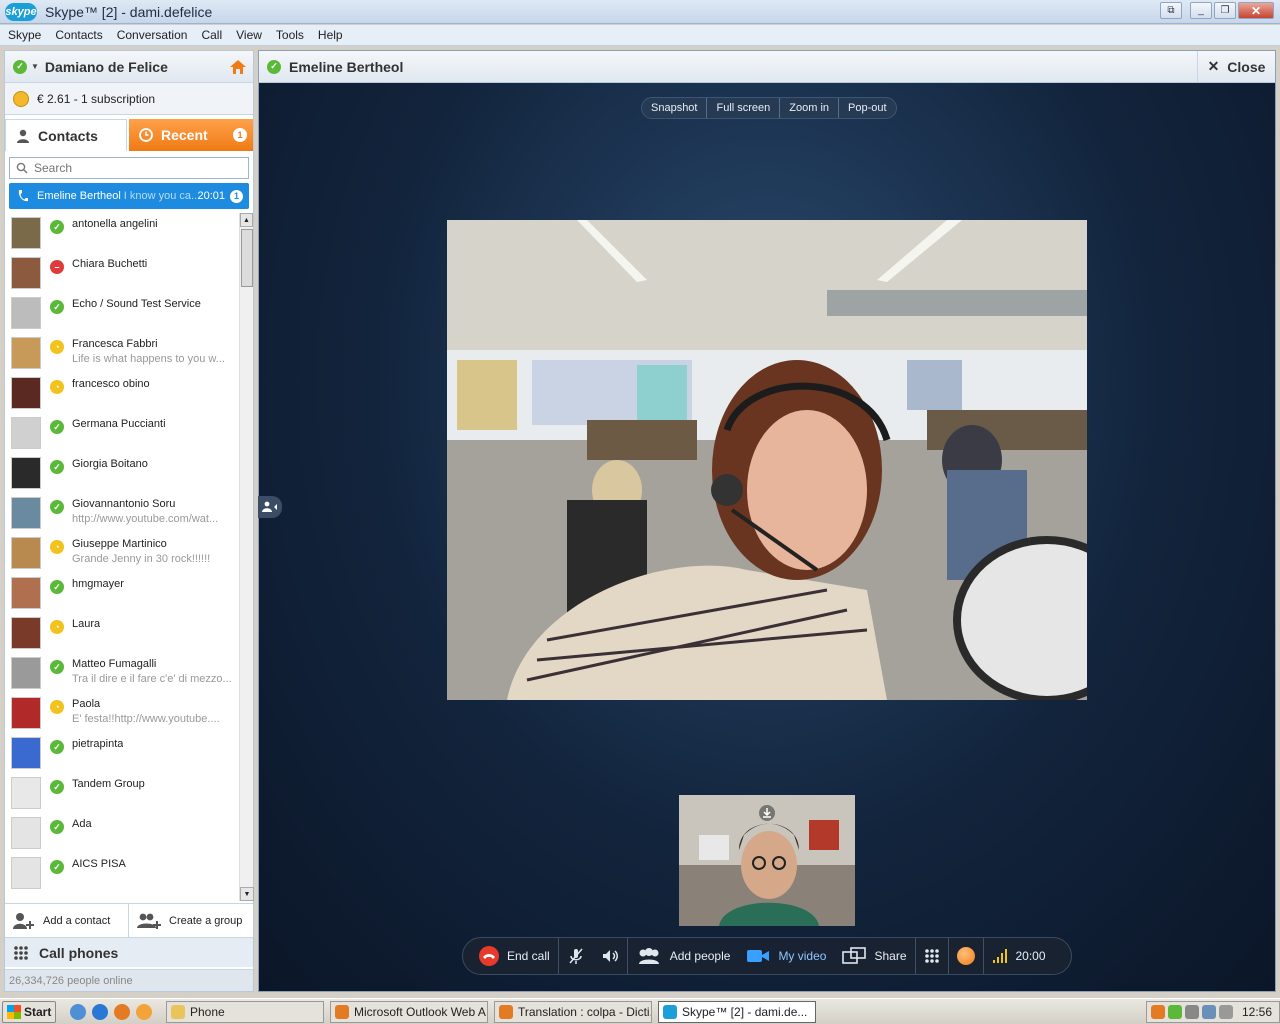 The width and height of the screenshot is (1280, 1024). I want to click on search-input, so click(134, 168).